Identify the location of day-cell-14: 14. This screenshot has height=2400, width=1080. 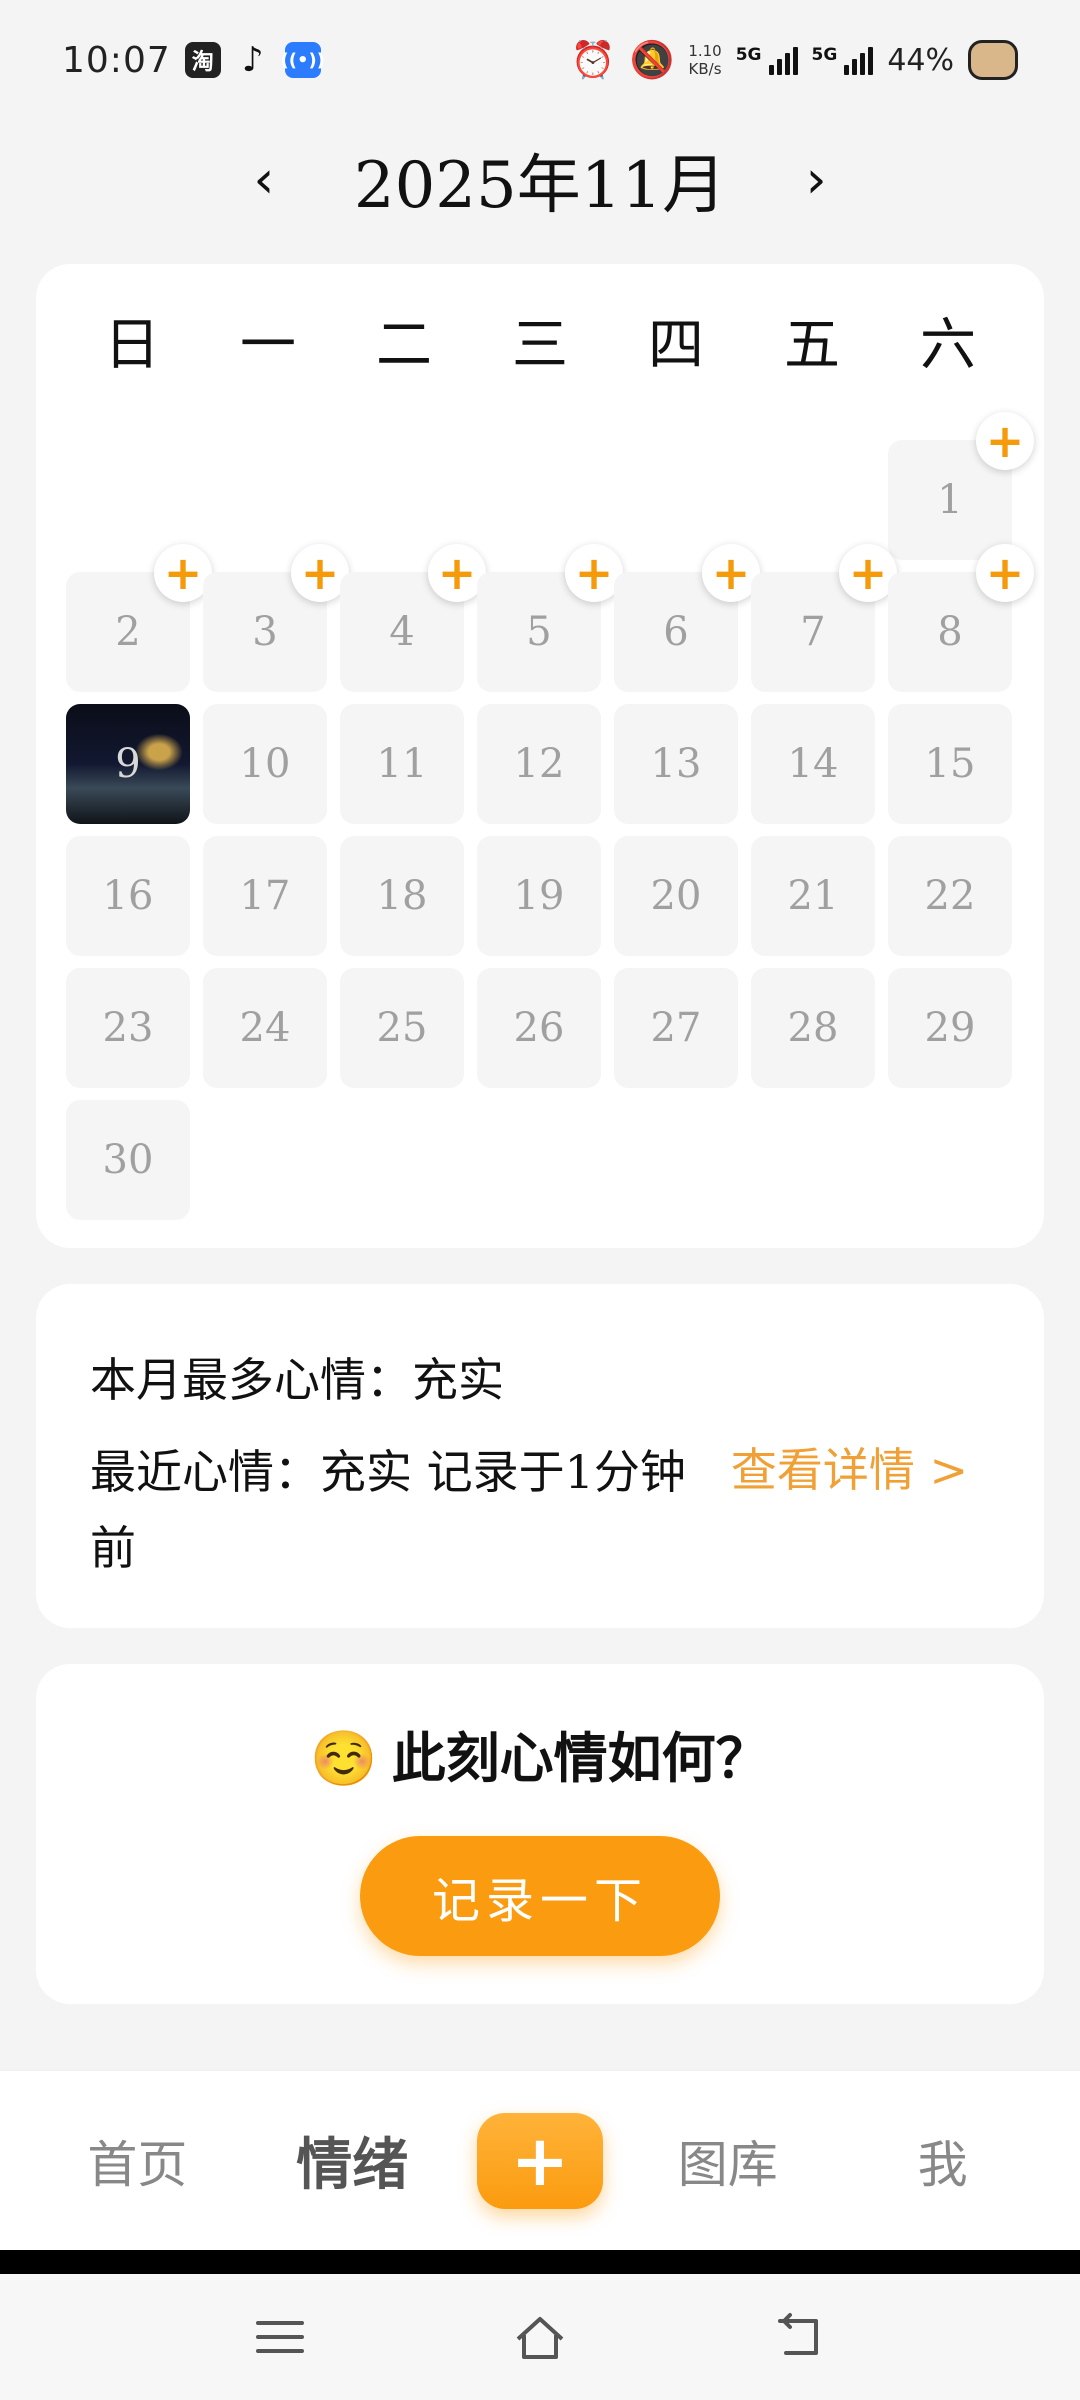
(813, 764).